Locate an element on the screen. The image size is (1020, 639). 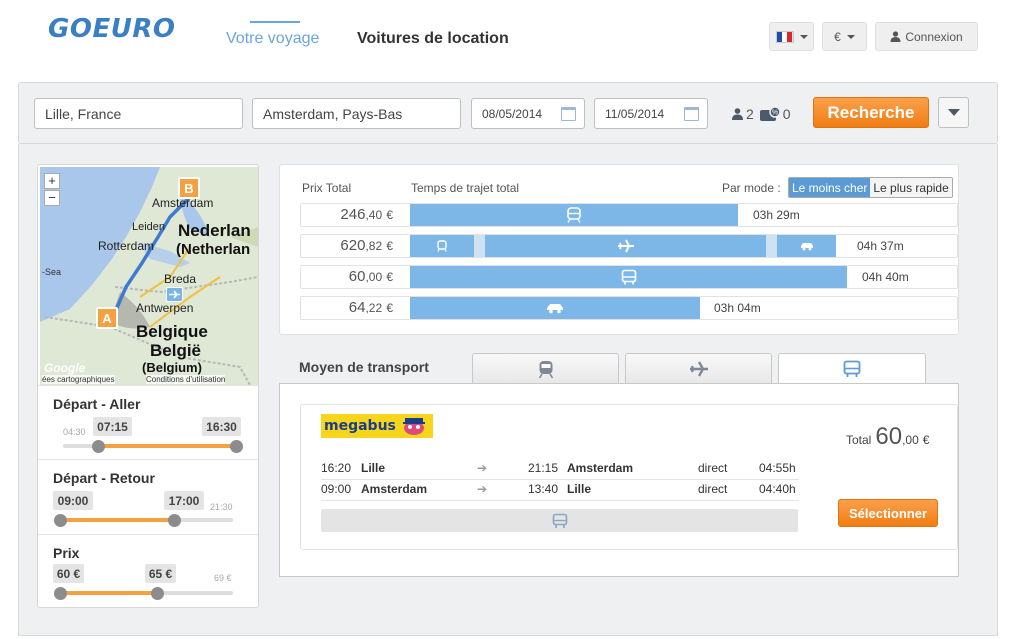
map-label-antwerpen: Antwerpen is located at coordinates (165, 308).